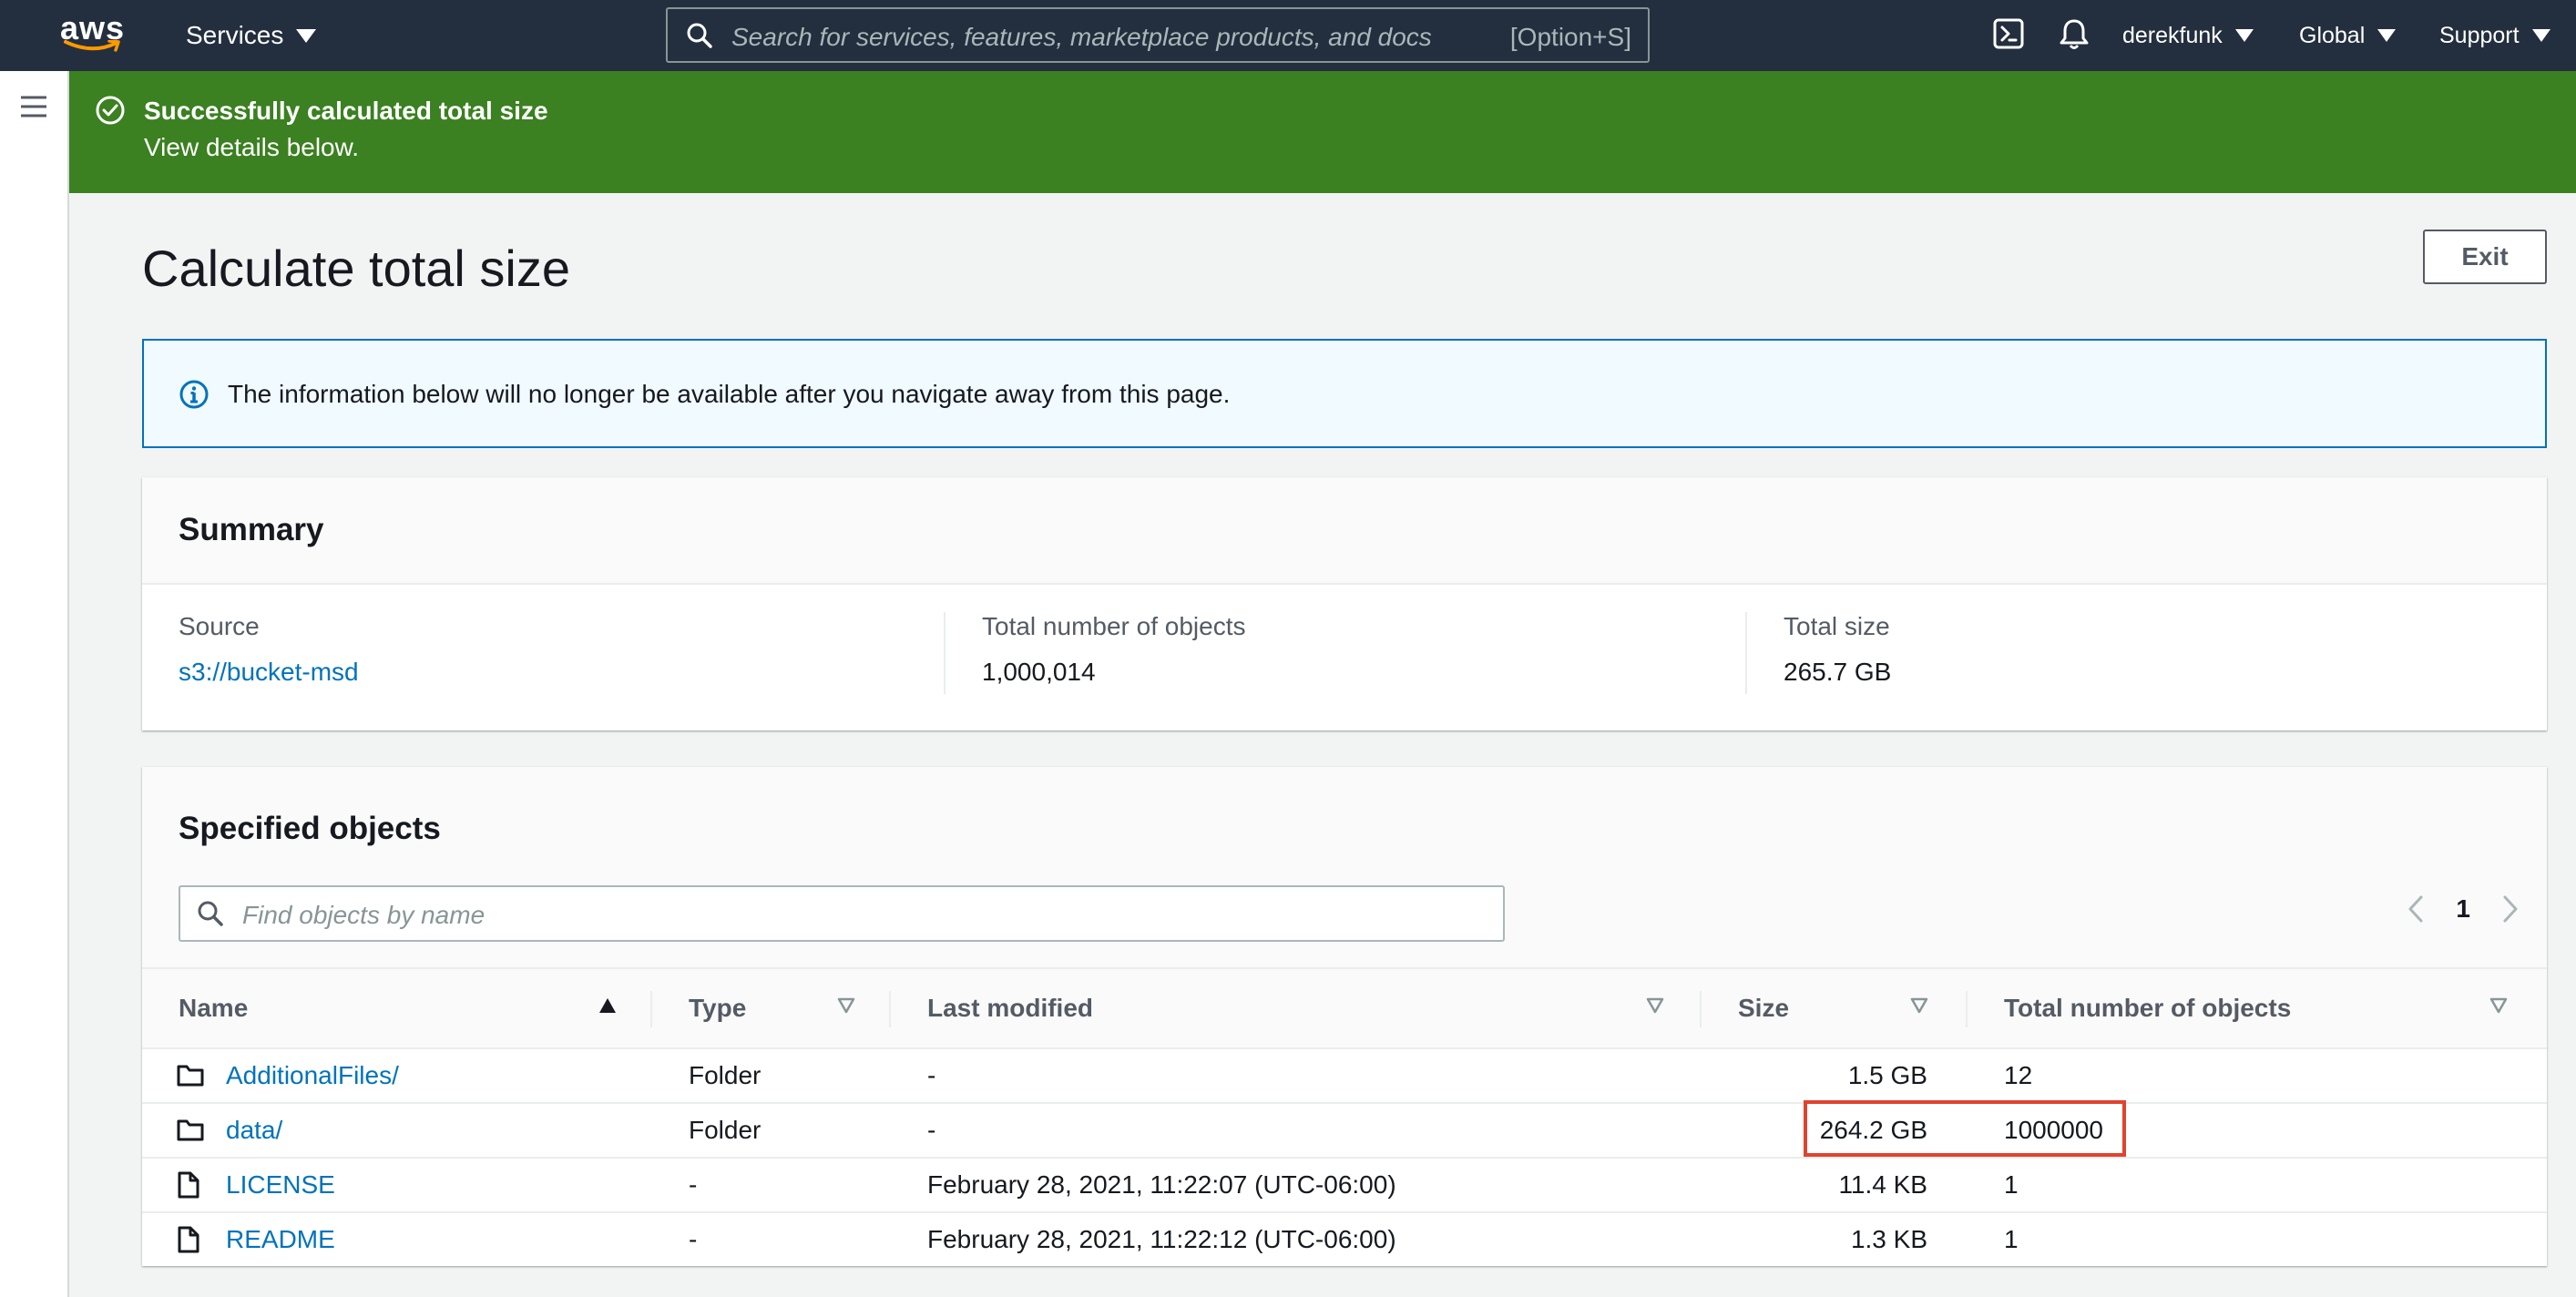  What do you see at coordinates (1838, 672) in the screenshot?
I see `total-size-value: 265.7 GB` at bounding box center [1838, 672].